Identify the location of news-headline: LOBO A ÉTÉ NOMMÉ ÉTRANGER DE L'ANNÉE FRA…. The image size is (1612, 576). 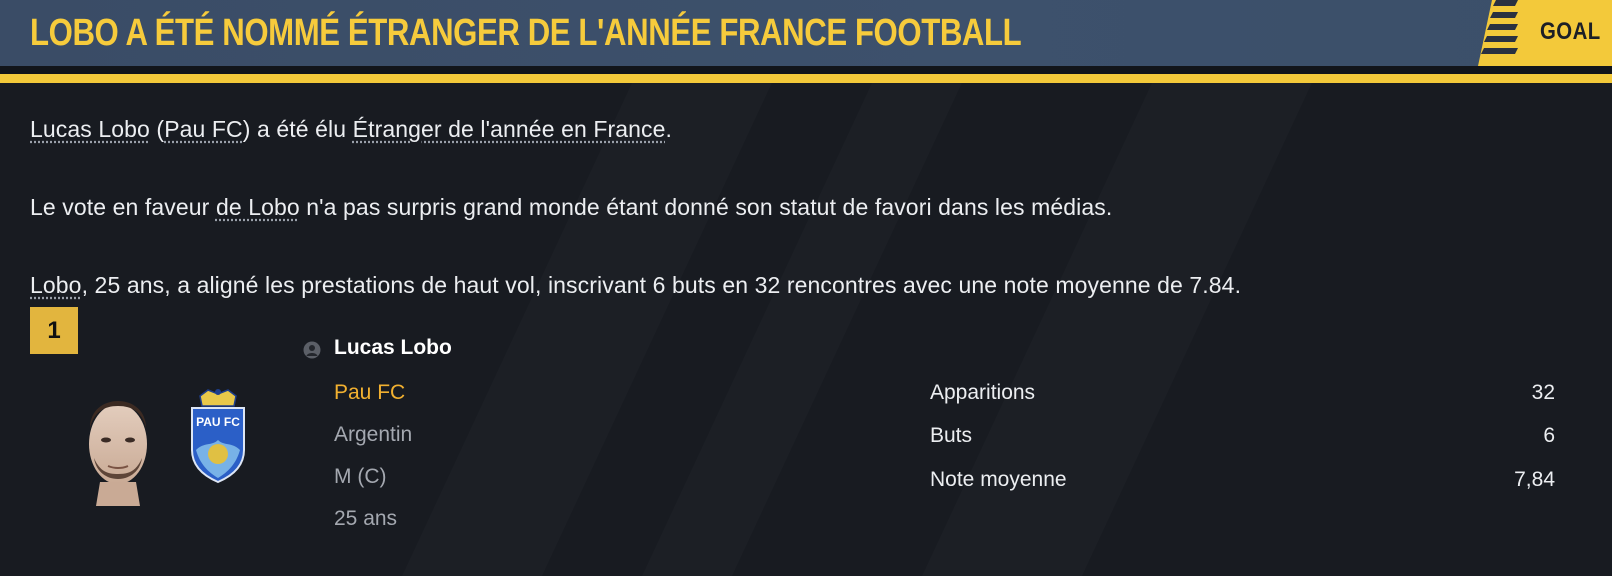
(526, 33).